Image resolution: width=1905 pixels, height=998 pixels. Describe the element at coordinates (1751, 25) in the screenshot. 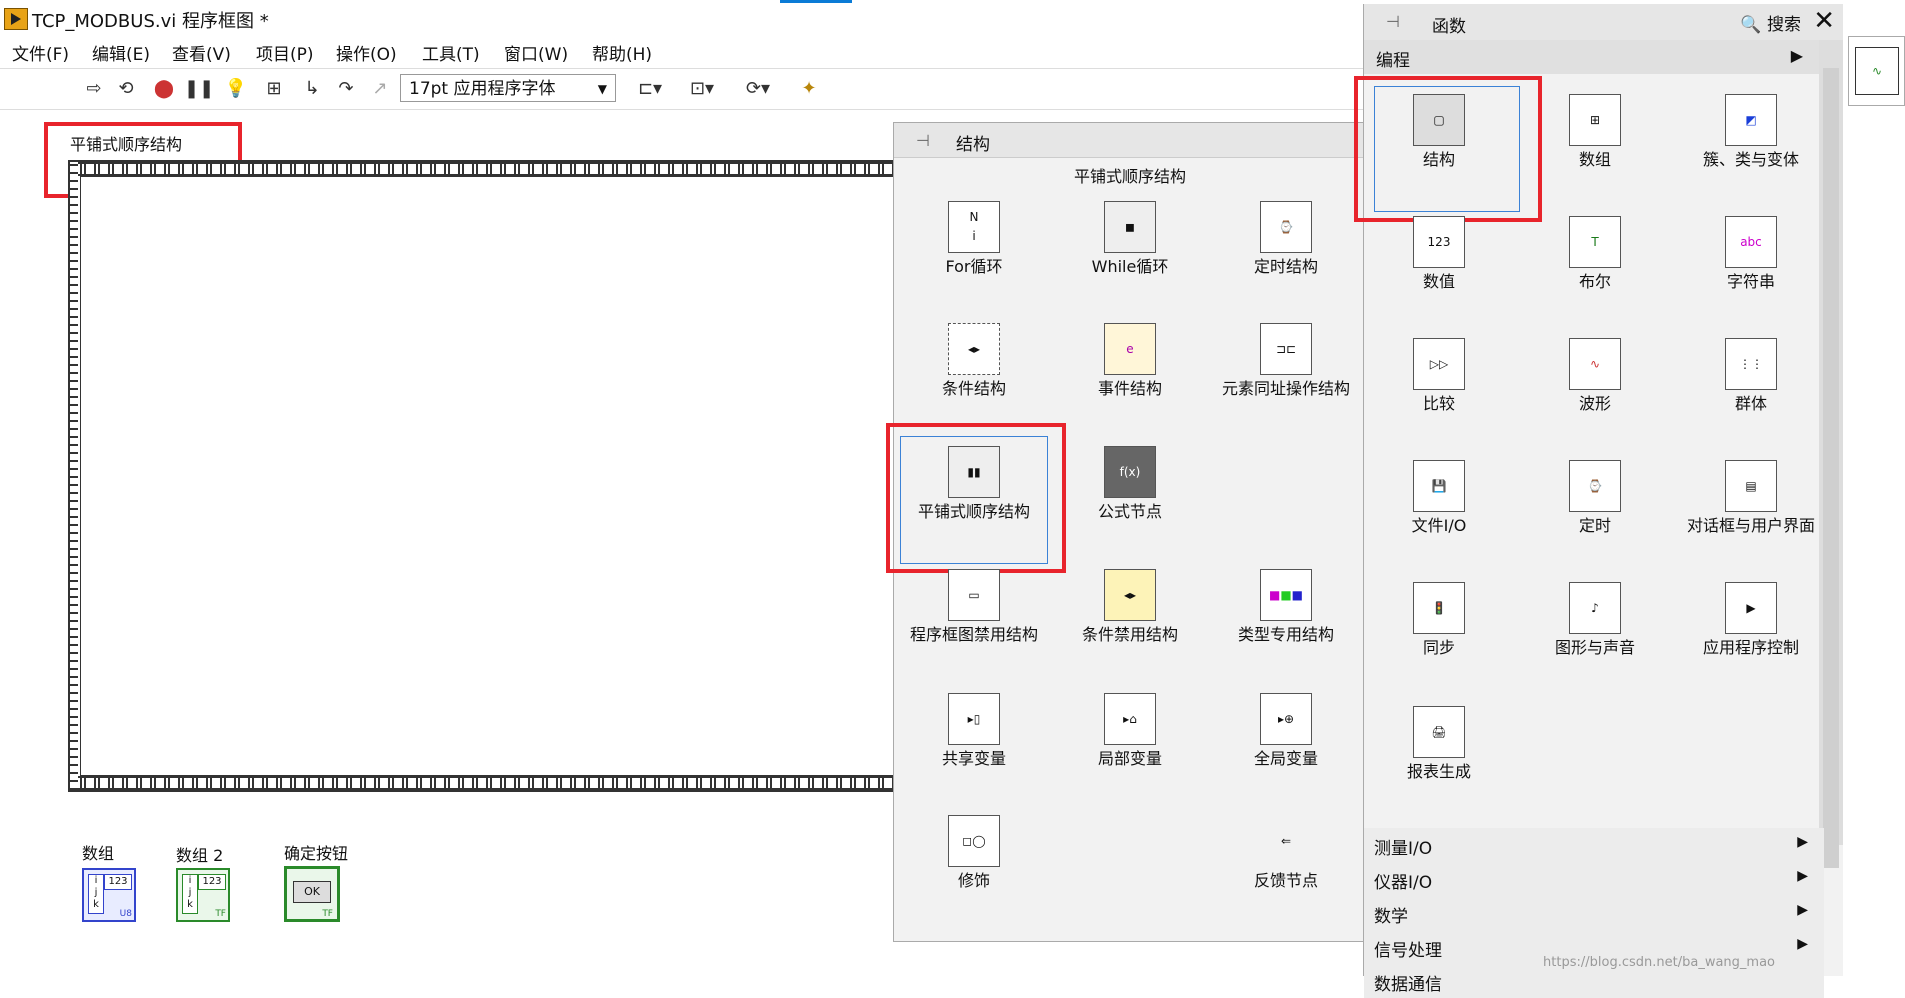

I see `search-icon: 🔍` at that location.